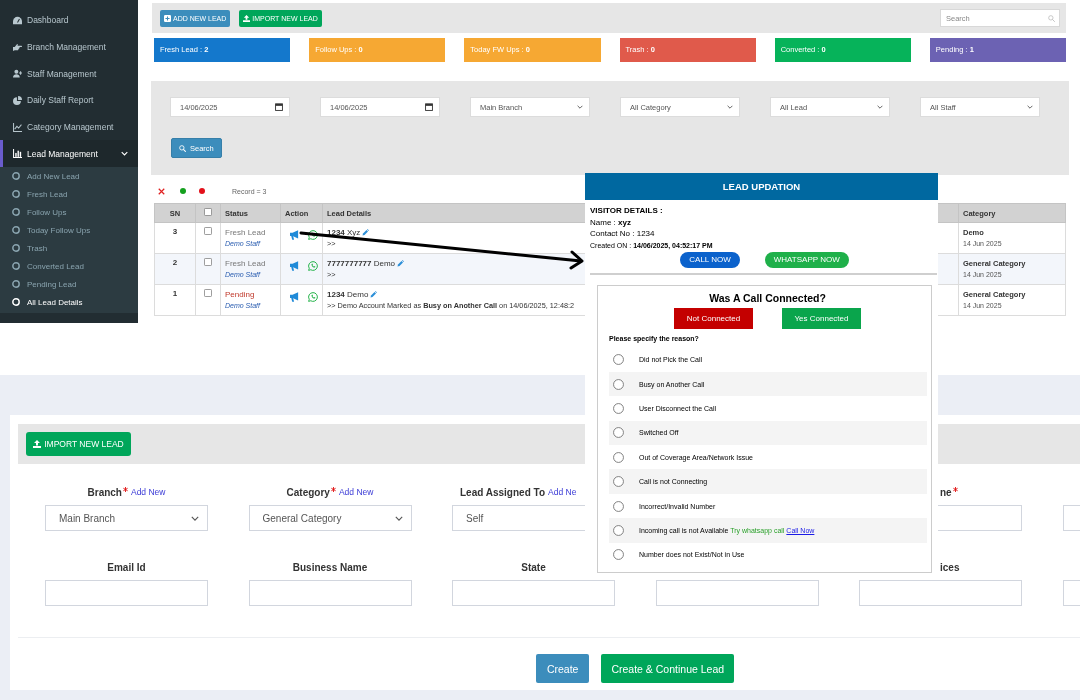 This screenshot has width=1080, height=700. I want to click on submenu-item: Add New Lead, so click(69, 176).